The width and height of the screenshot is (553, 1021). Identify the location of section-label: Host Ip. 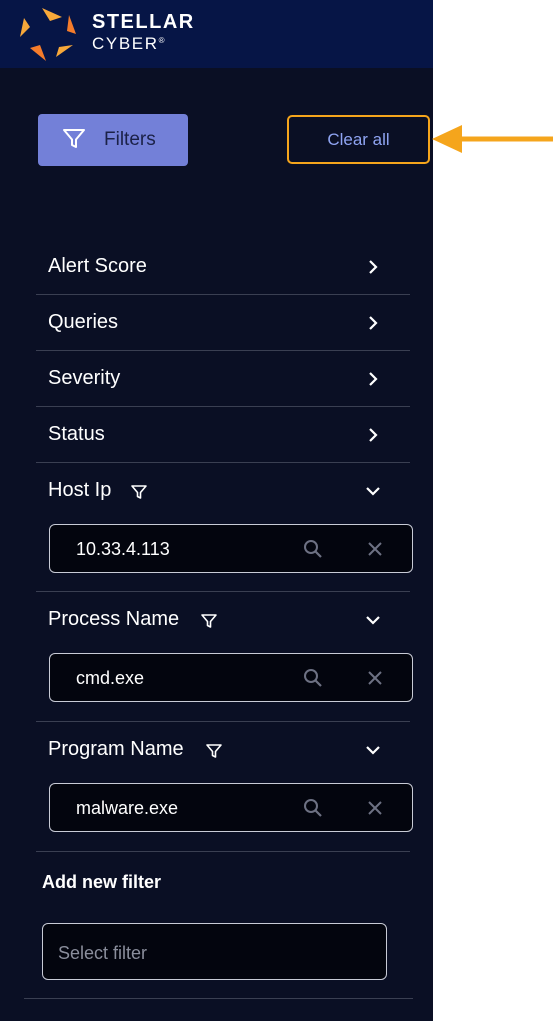
(80, 490).